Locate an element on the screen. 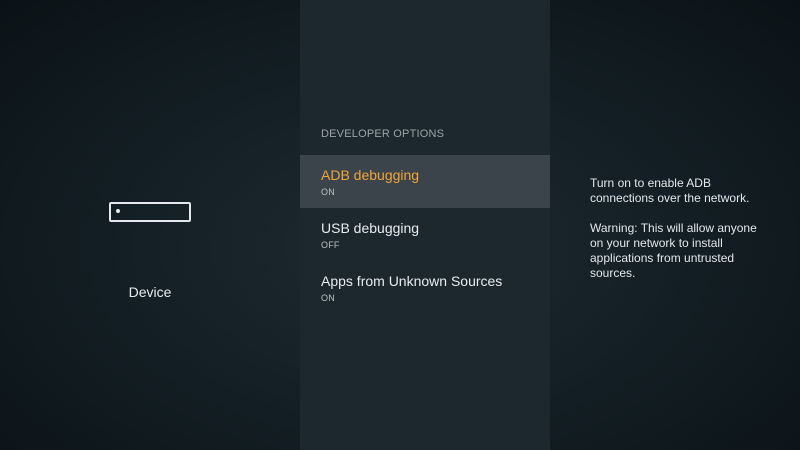 Image resolution: width=800 pixels, height=450 pixels. device-led-icon is located at coordinates (118, 211).